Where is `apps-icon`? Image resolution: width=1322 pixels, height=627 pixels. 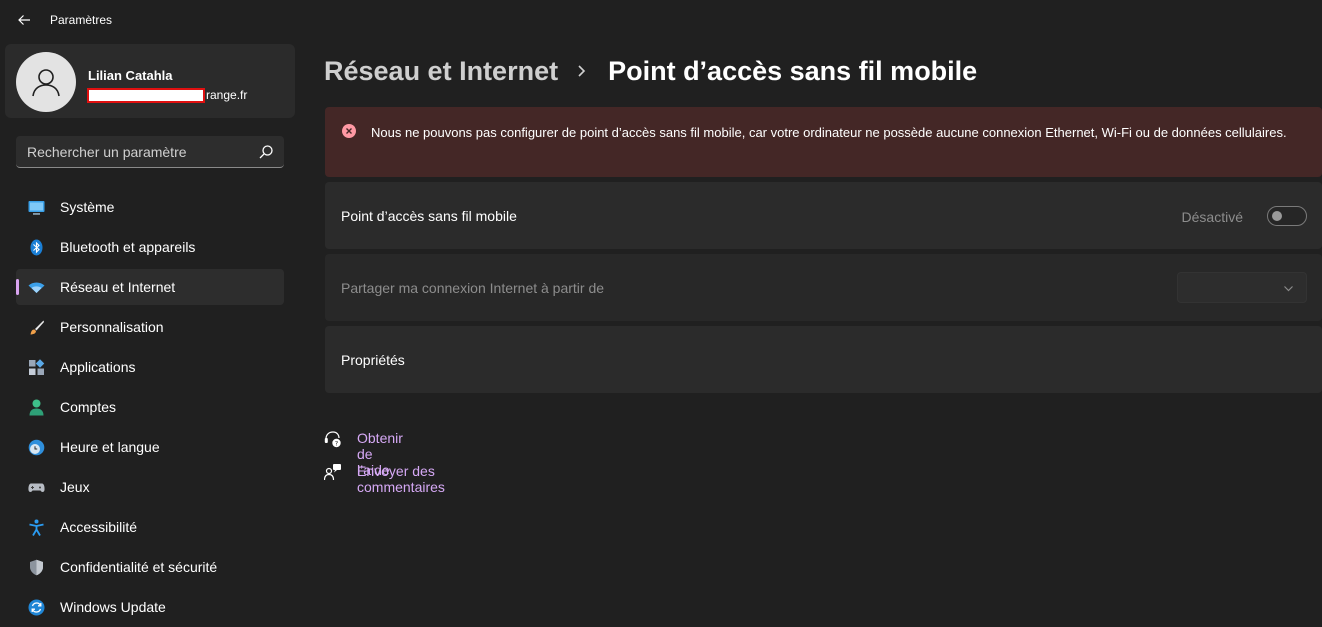 apps-icon is located at coordinates (37, 367).